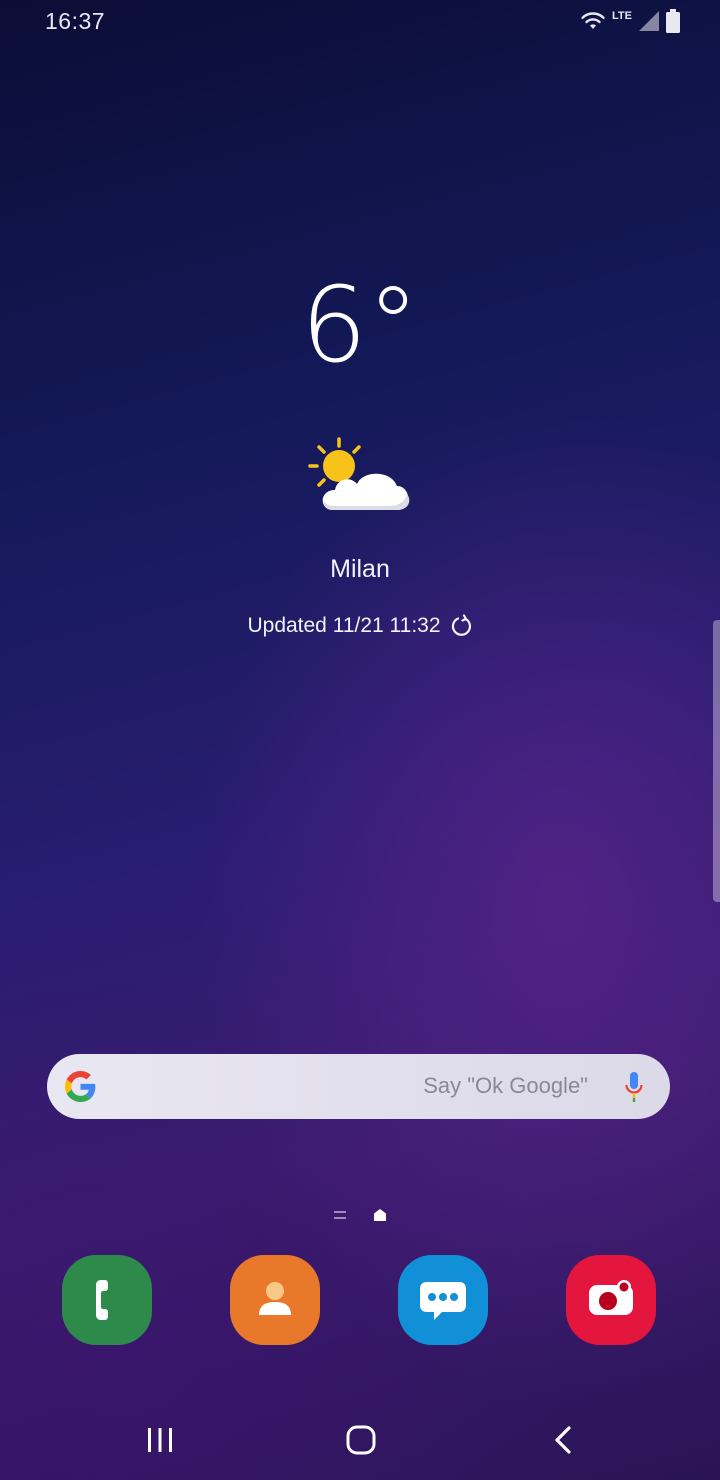 The image size is (720, 1480). Describe the element at coordinates (360, 1301) in the screenshot. I see `app-dock` at that location.